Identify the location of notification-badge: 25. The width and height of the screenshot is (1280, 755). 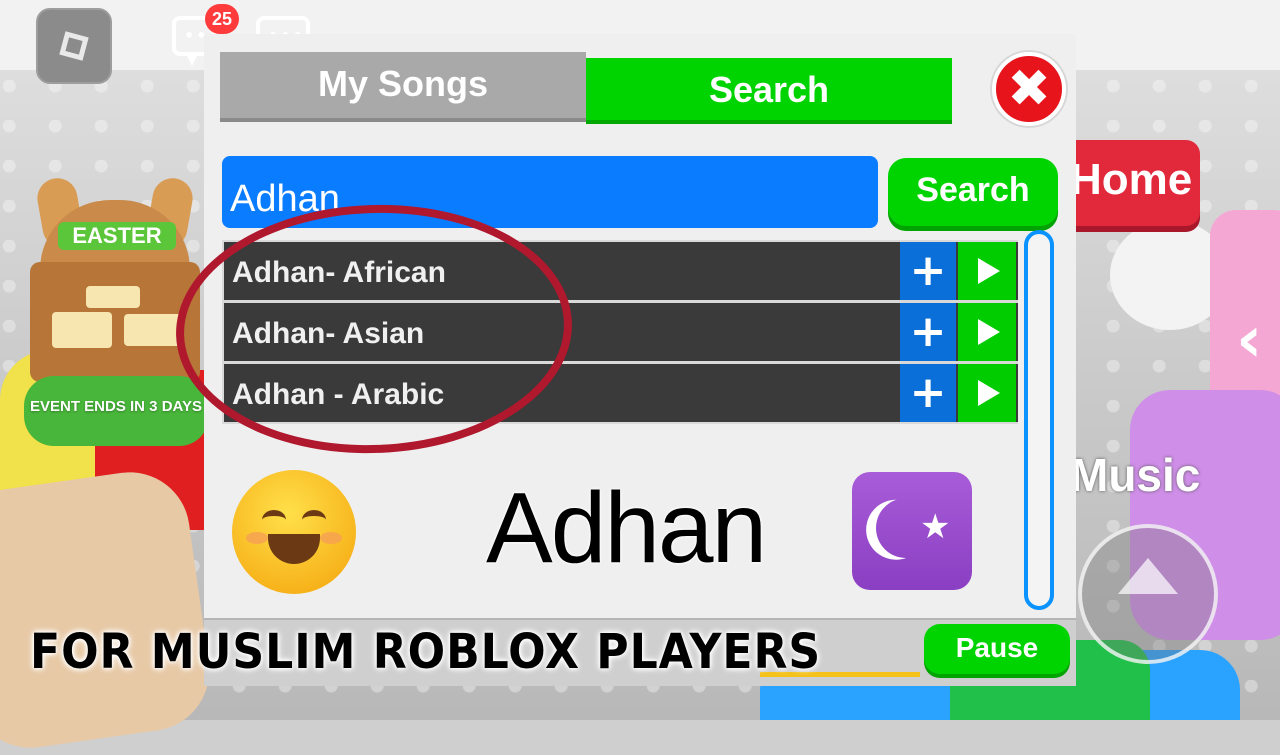
(222, 19).